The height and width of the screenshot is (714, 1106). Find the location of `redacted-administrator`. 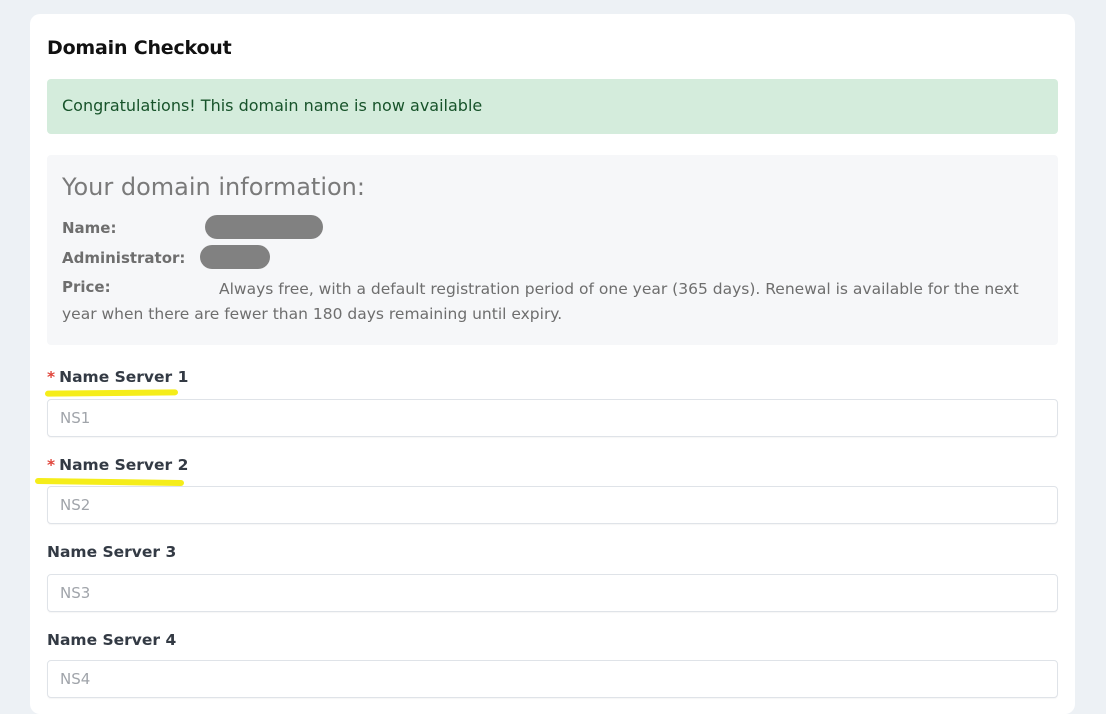

redacted-administrator is located at coordinates (235, 257).